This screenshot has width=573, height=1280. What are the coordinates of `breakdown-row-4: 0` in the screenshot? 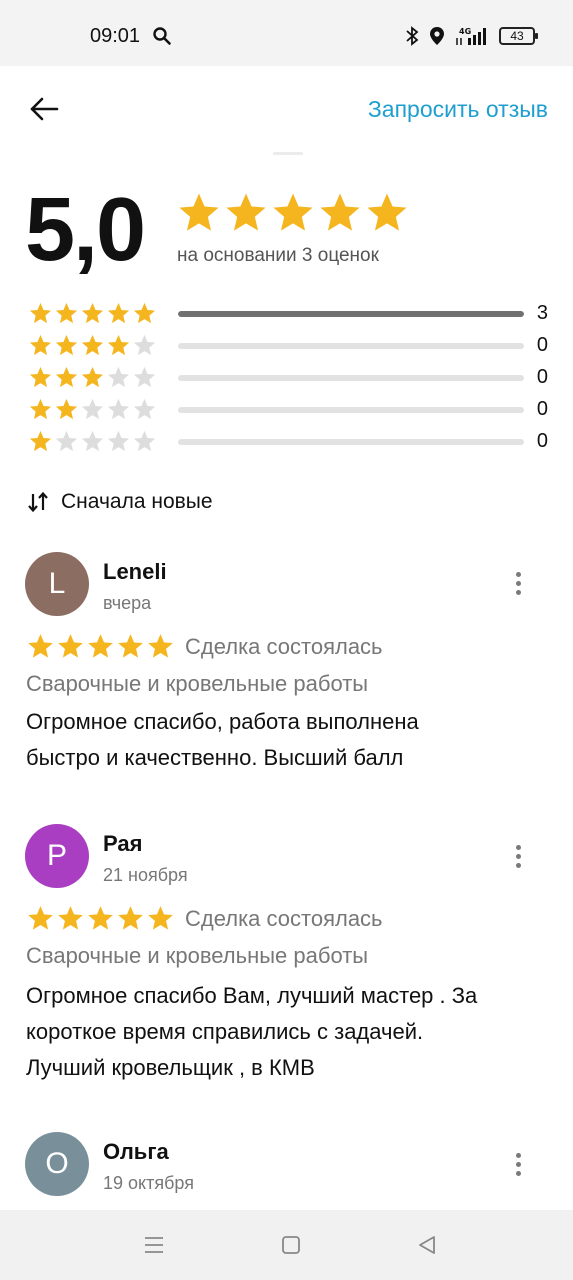 It's located at (288, 346).